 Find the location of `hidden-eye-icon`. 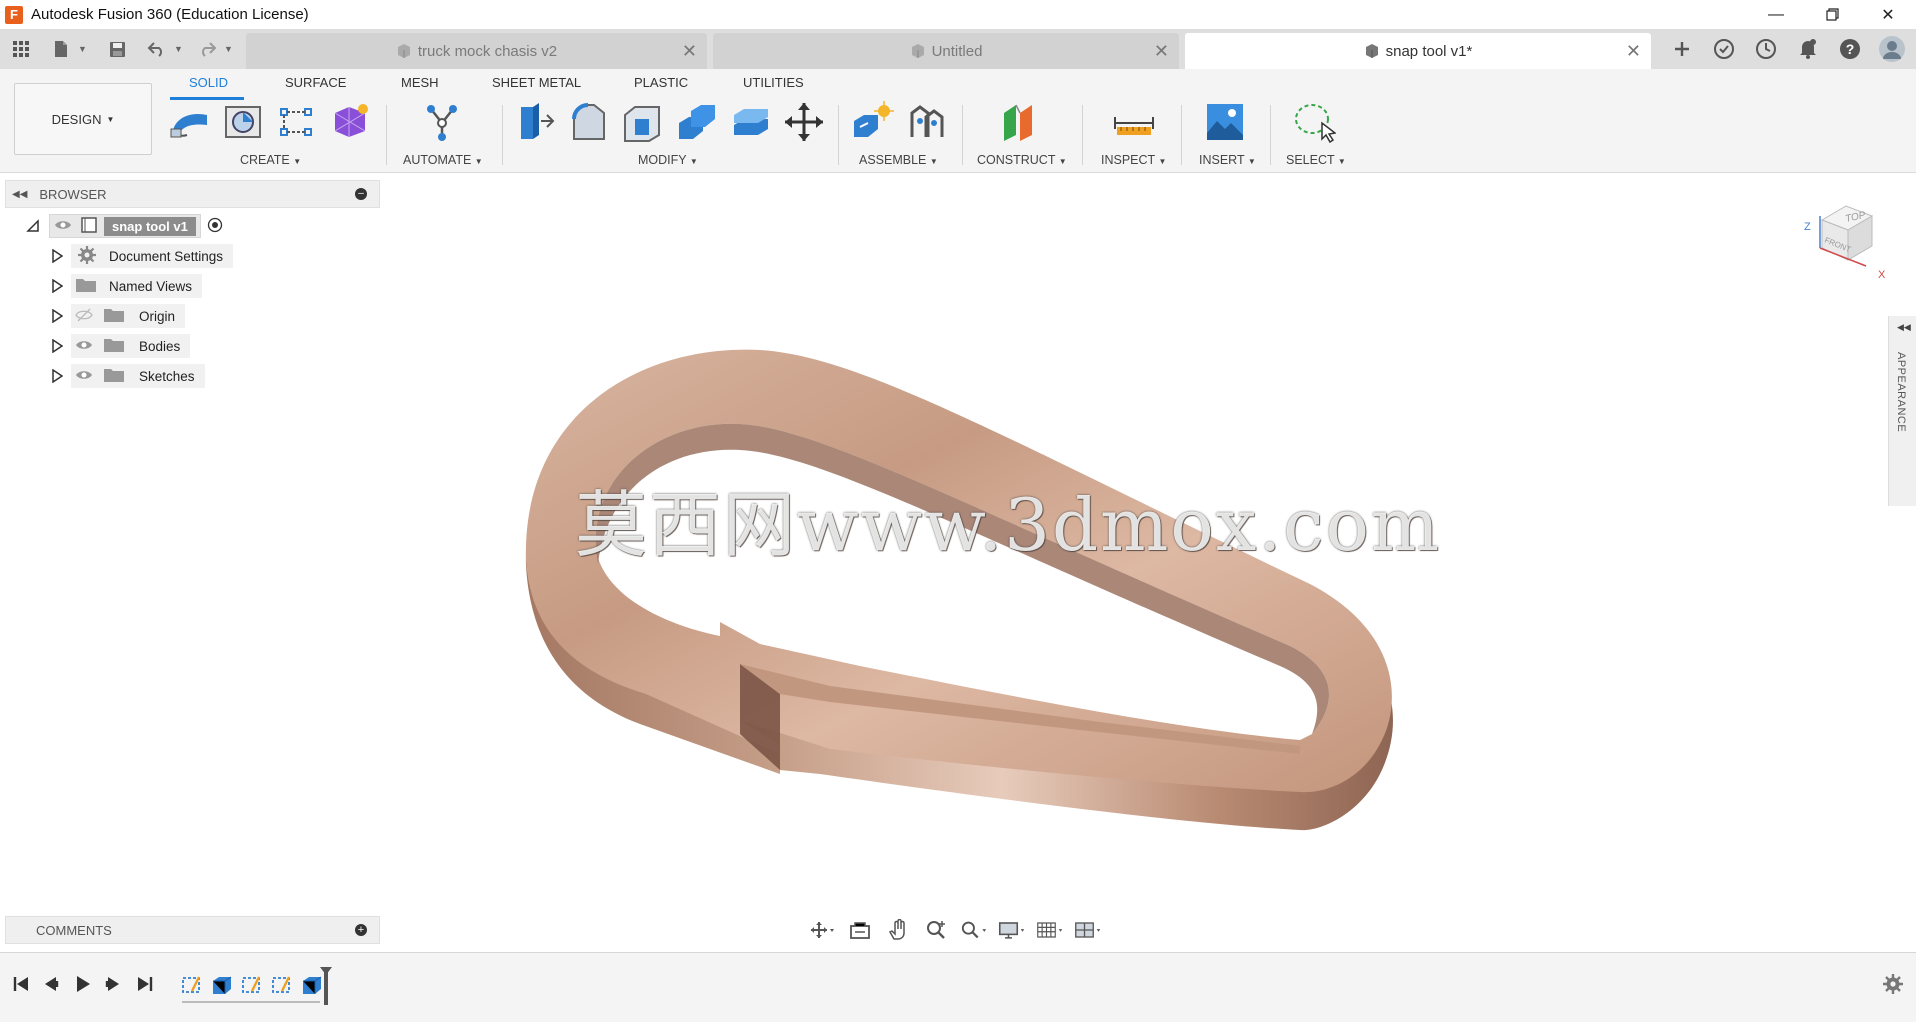

hidden-eye-icon is located at coordinates (84, 316).